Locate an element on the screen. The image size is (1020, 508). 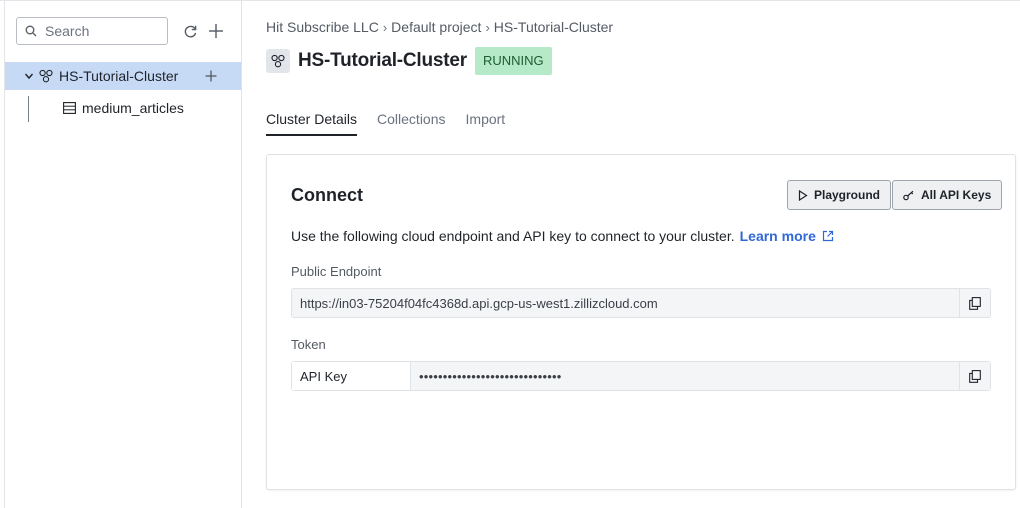
token-field: API Key •••••••••••••••••••••••••••••• is located at coordinates (641, 376).